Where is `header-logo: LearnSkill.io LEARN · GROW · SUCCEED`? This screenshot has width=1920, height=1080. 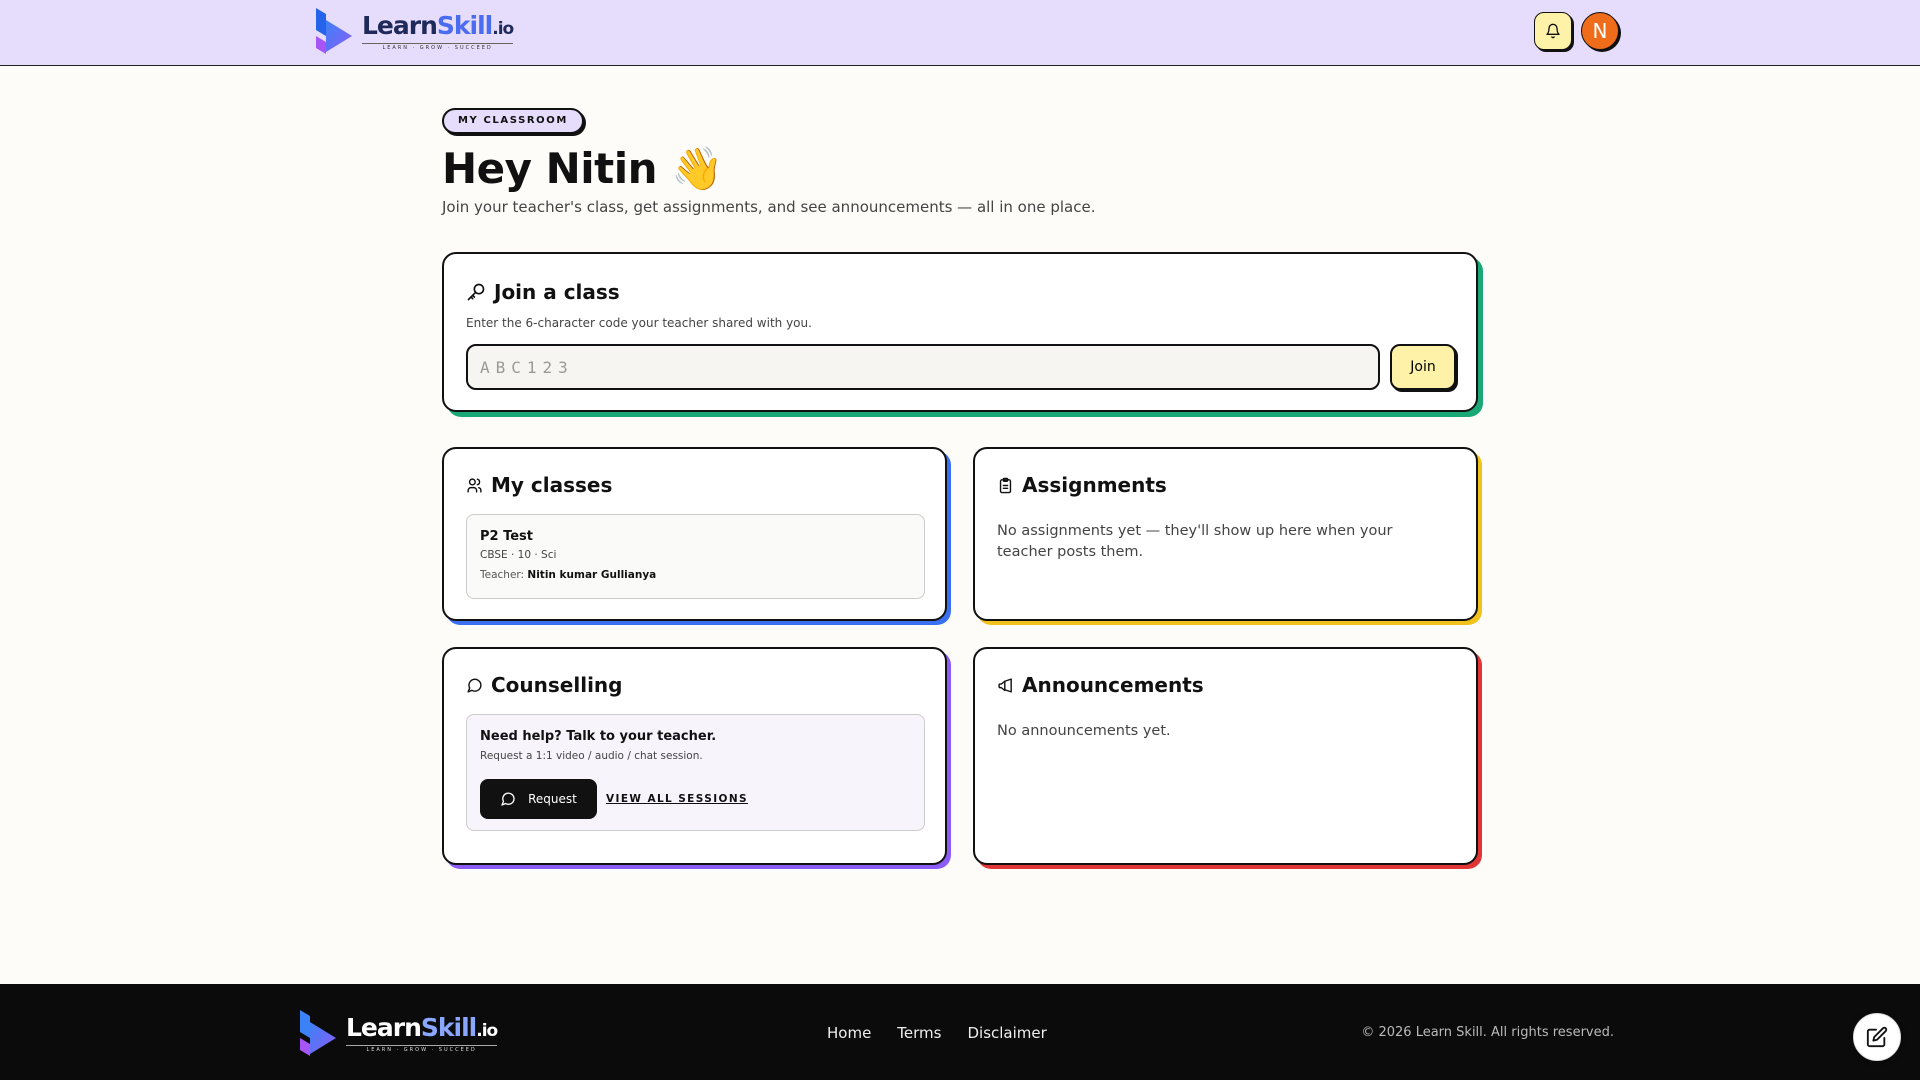
header-logo: LearnSkill.io LEARN · GROW · SUCCEED is located at coordinates (413, 31).